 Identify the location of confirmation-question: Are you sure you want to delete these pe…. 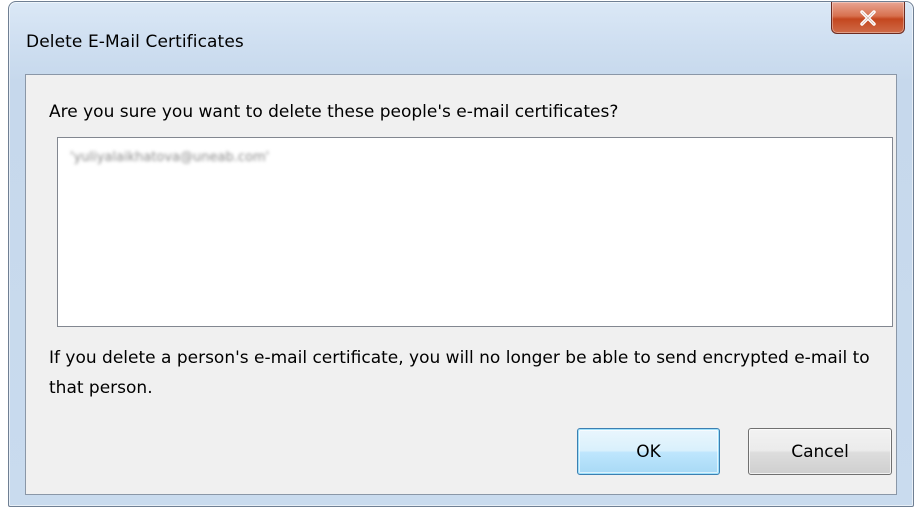
(334, 112).